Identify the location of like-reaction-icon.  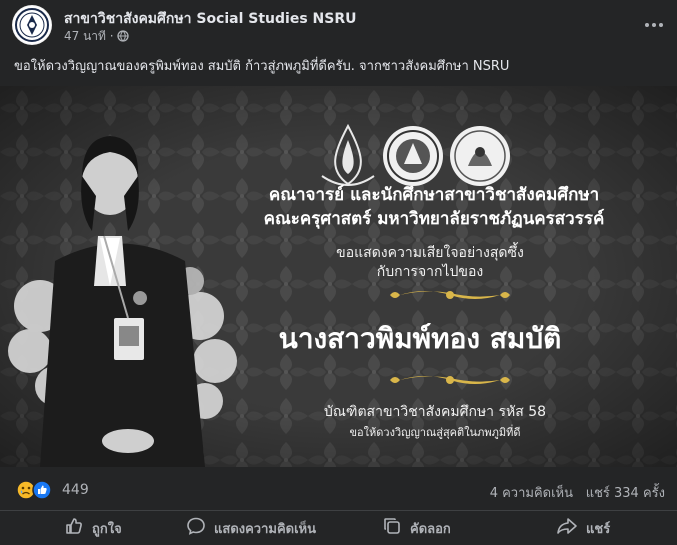
(42, 492).